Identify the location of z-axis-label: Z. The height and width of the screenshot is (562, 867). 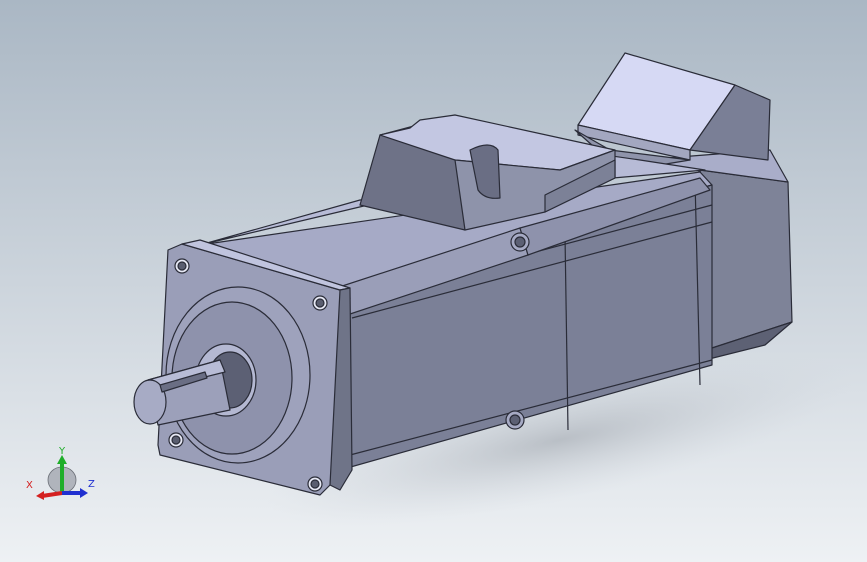
(91, 484).